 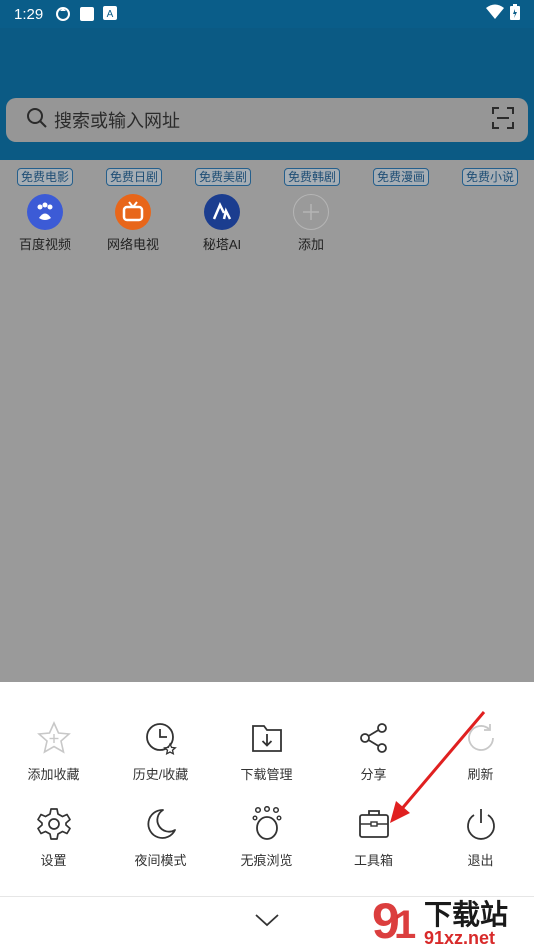 I want to click on shortcut-baidu-video: 百度视频, so click(x=45, y=223).